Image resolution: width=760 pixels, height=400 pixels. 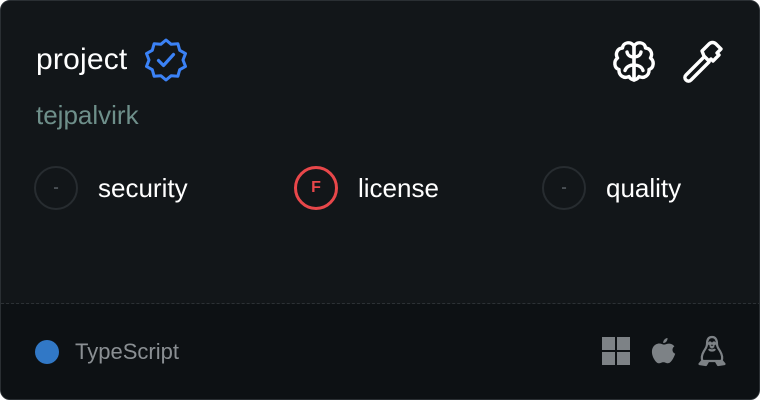 What do you see at coordinates (398, 188) in the screenshot?
I see `license-label: license` at bounding box center [398, 188].